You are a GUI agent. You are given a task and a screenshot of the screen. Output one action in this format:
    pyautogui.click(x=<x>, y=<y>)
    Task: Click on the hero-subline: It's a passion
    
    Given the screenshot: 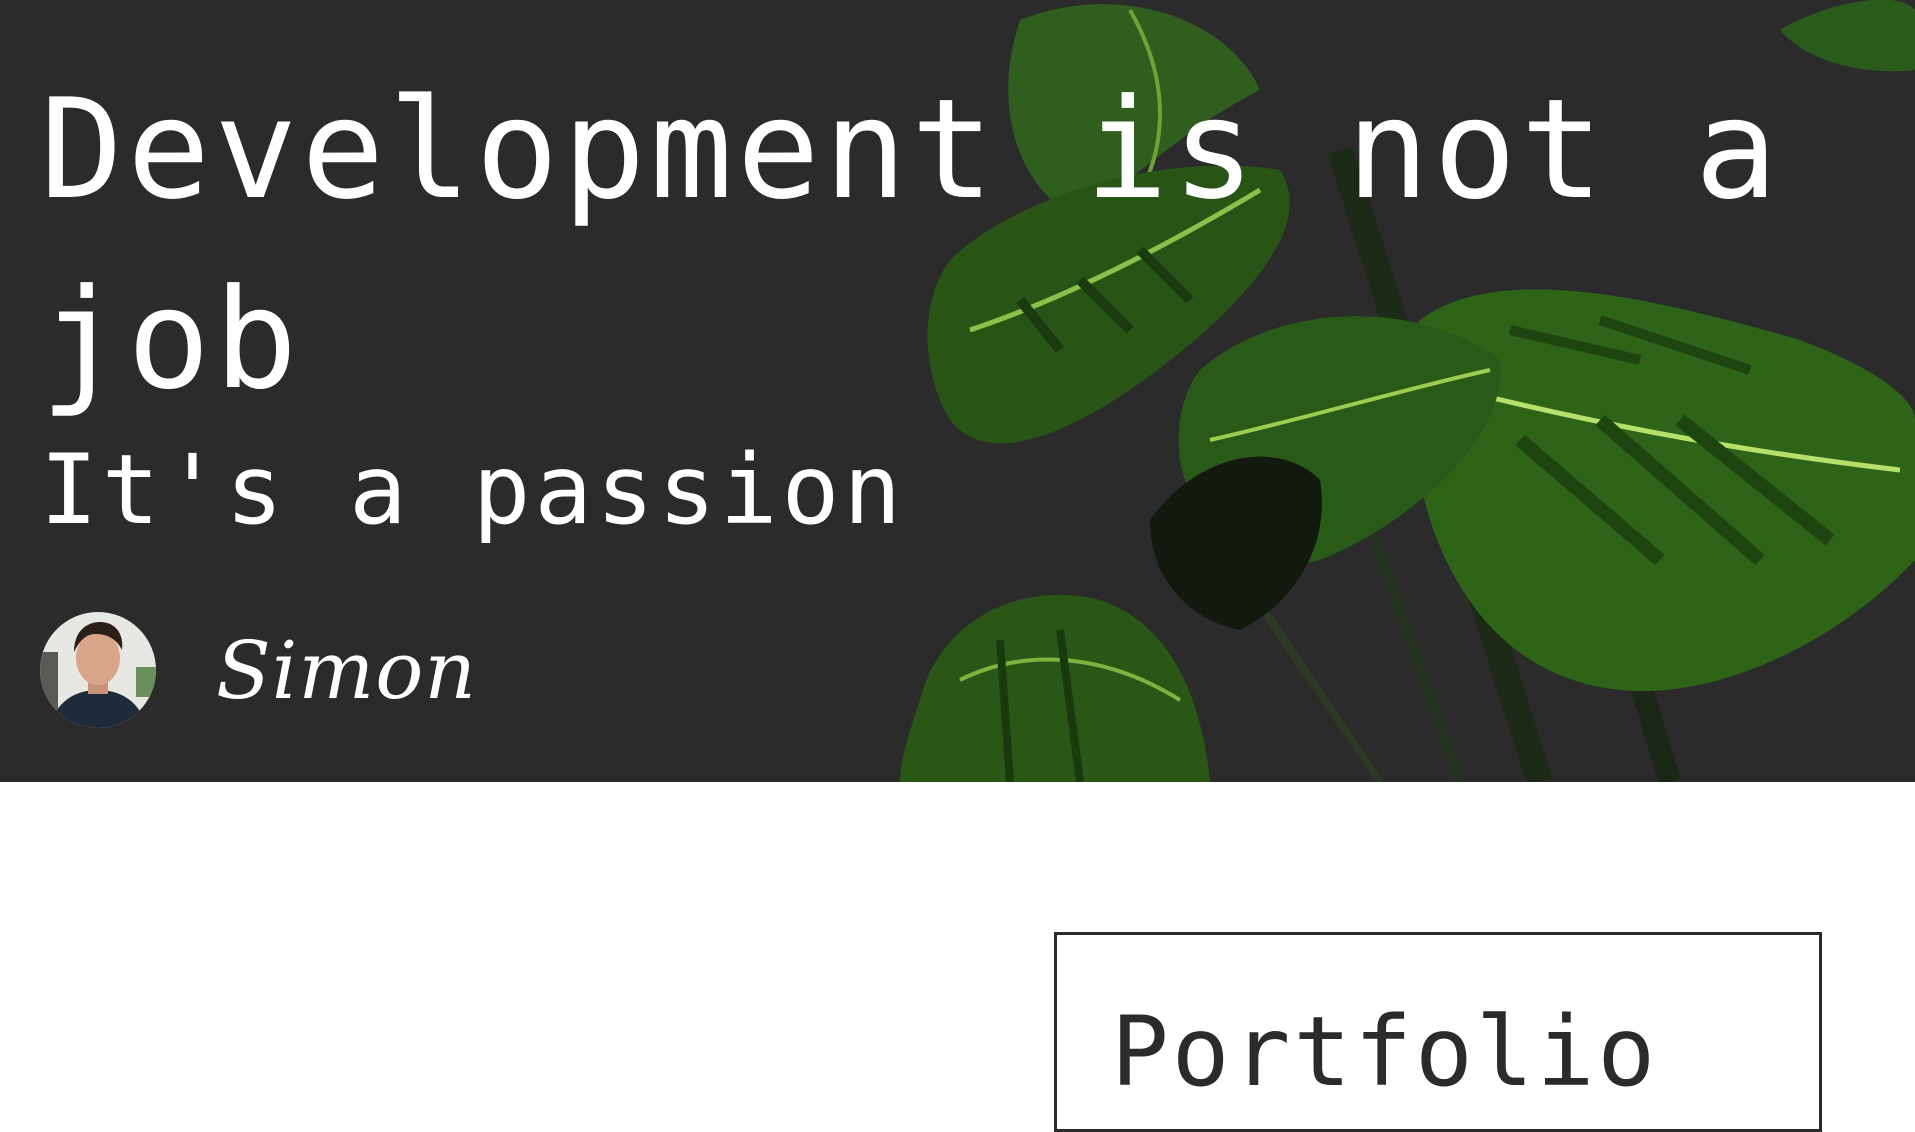 What is the action you would take?
    pyautogui.click(x=473, y=490)
    